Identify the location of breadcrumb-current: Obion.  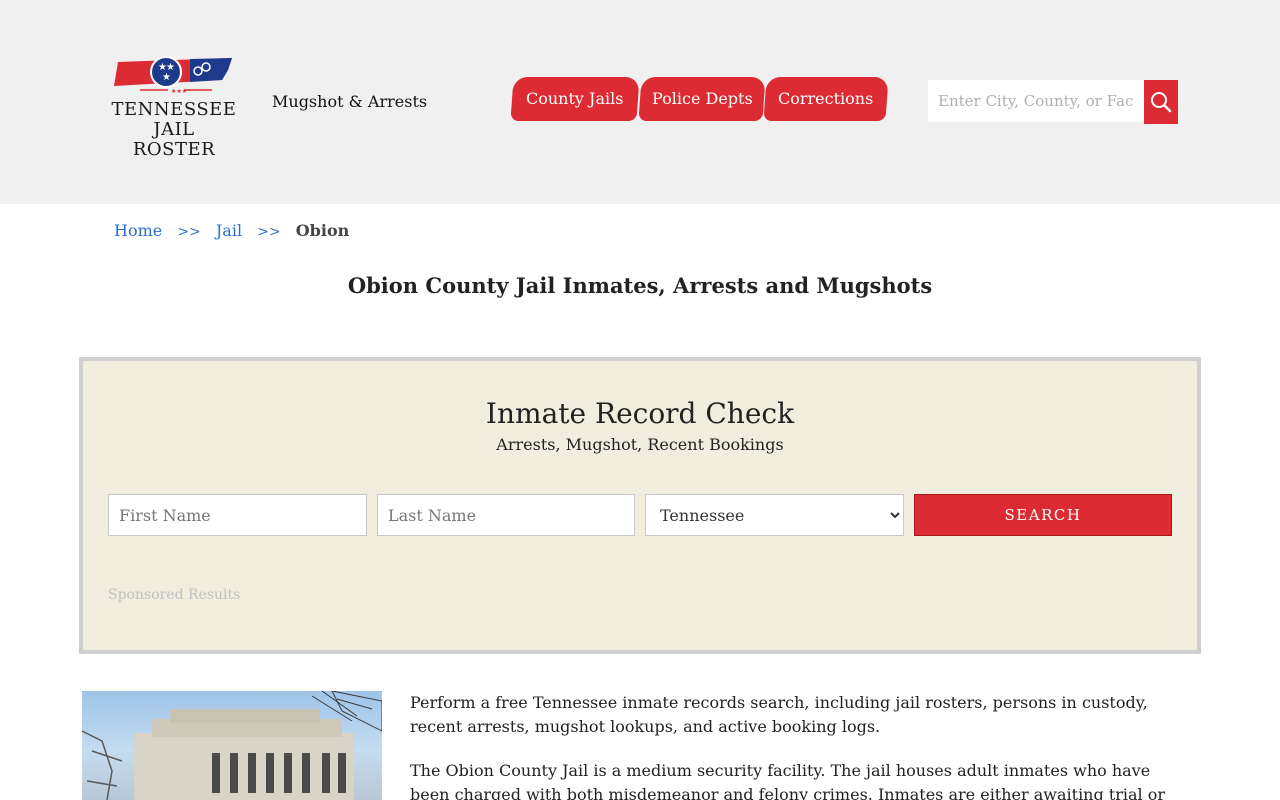
(322, 230).